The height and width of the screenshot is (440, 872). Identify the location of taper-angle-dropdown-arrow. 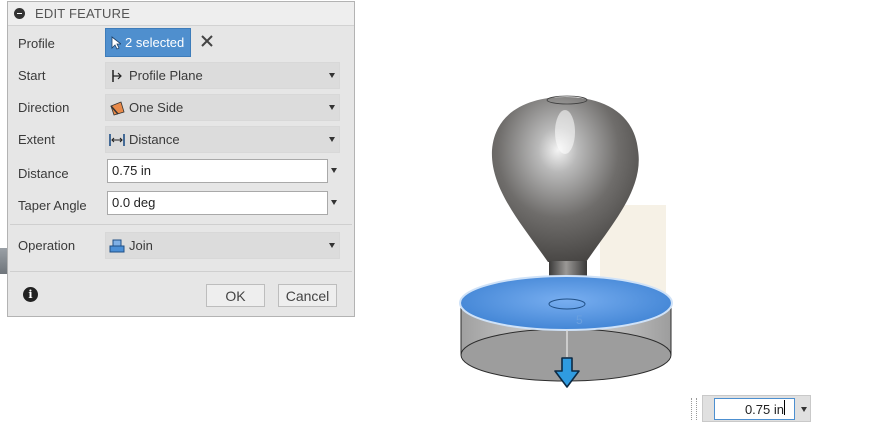
(334, 202).